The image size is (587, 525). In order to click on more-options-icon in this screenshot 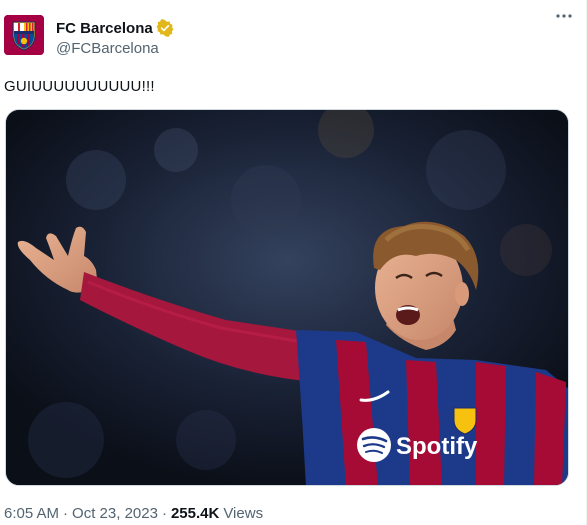, I will do `click(564, 16)`.